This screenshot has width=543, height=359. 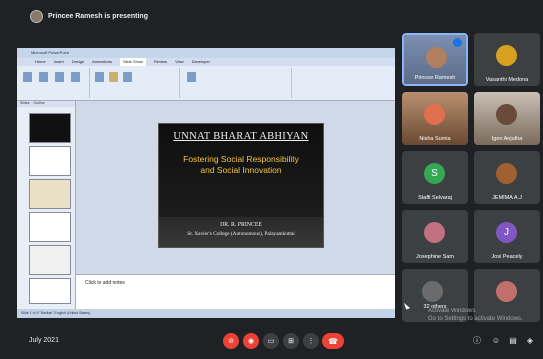 I want to click on participant-name: Nisha Sumia, so click(x=435, y=139).